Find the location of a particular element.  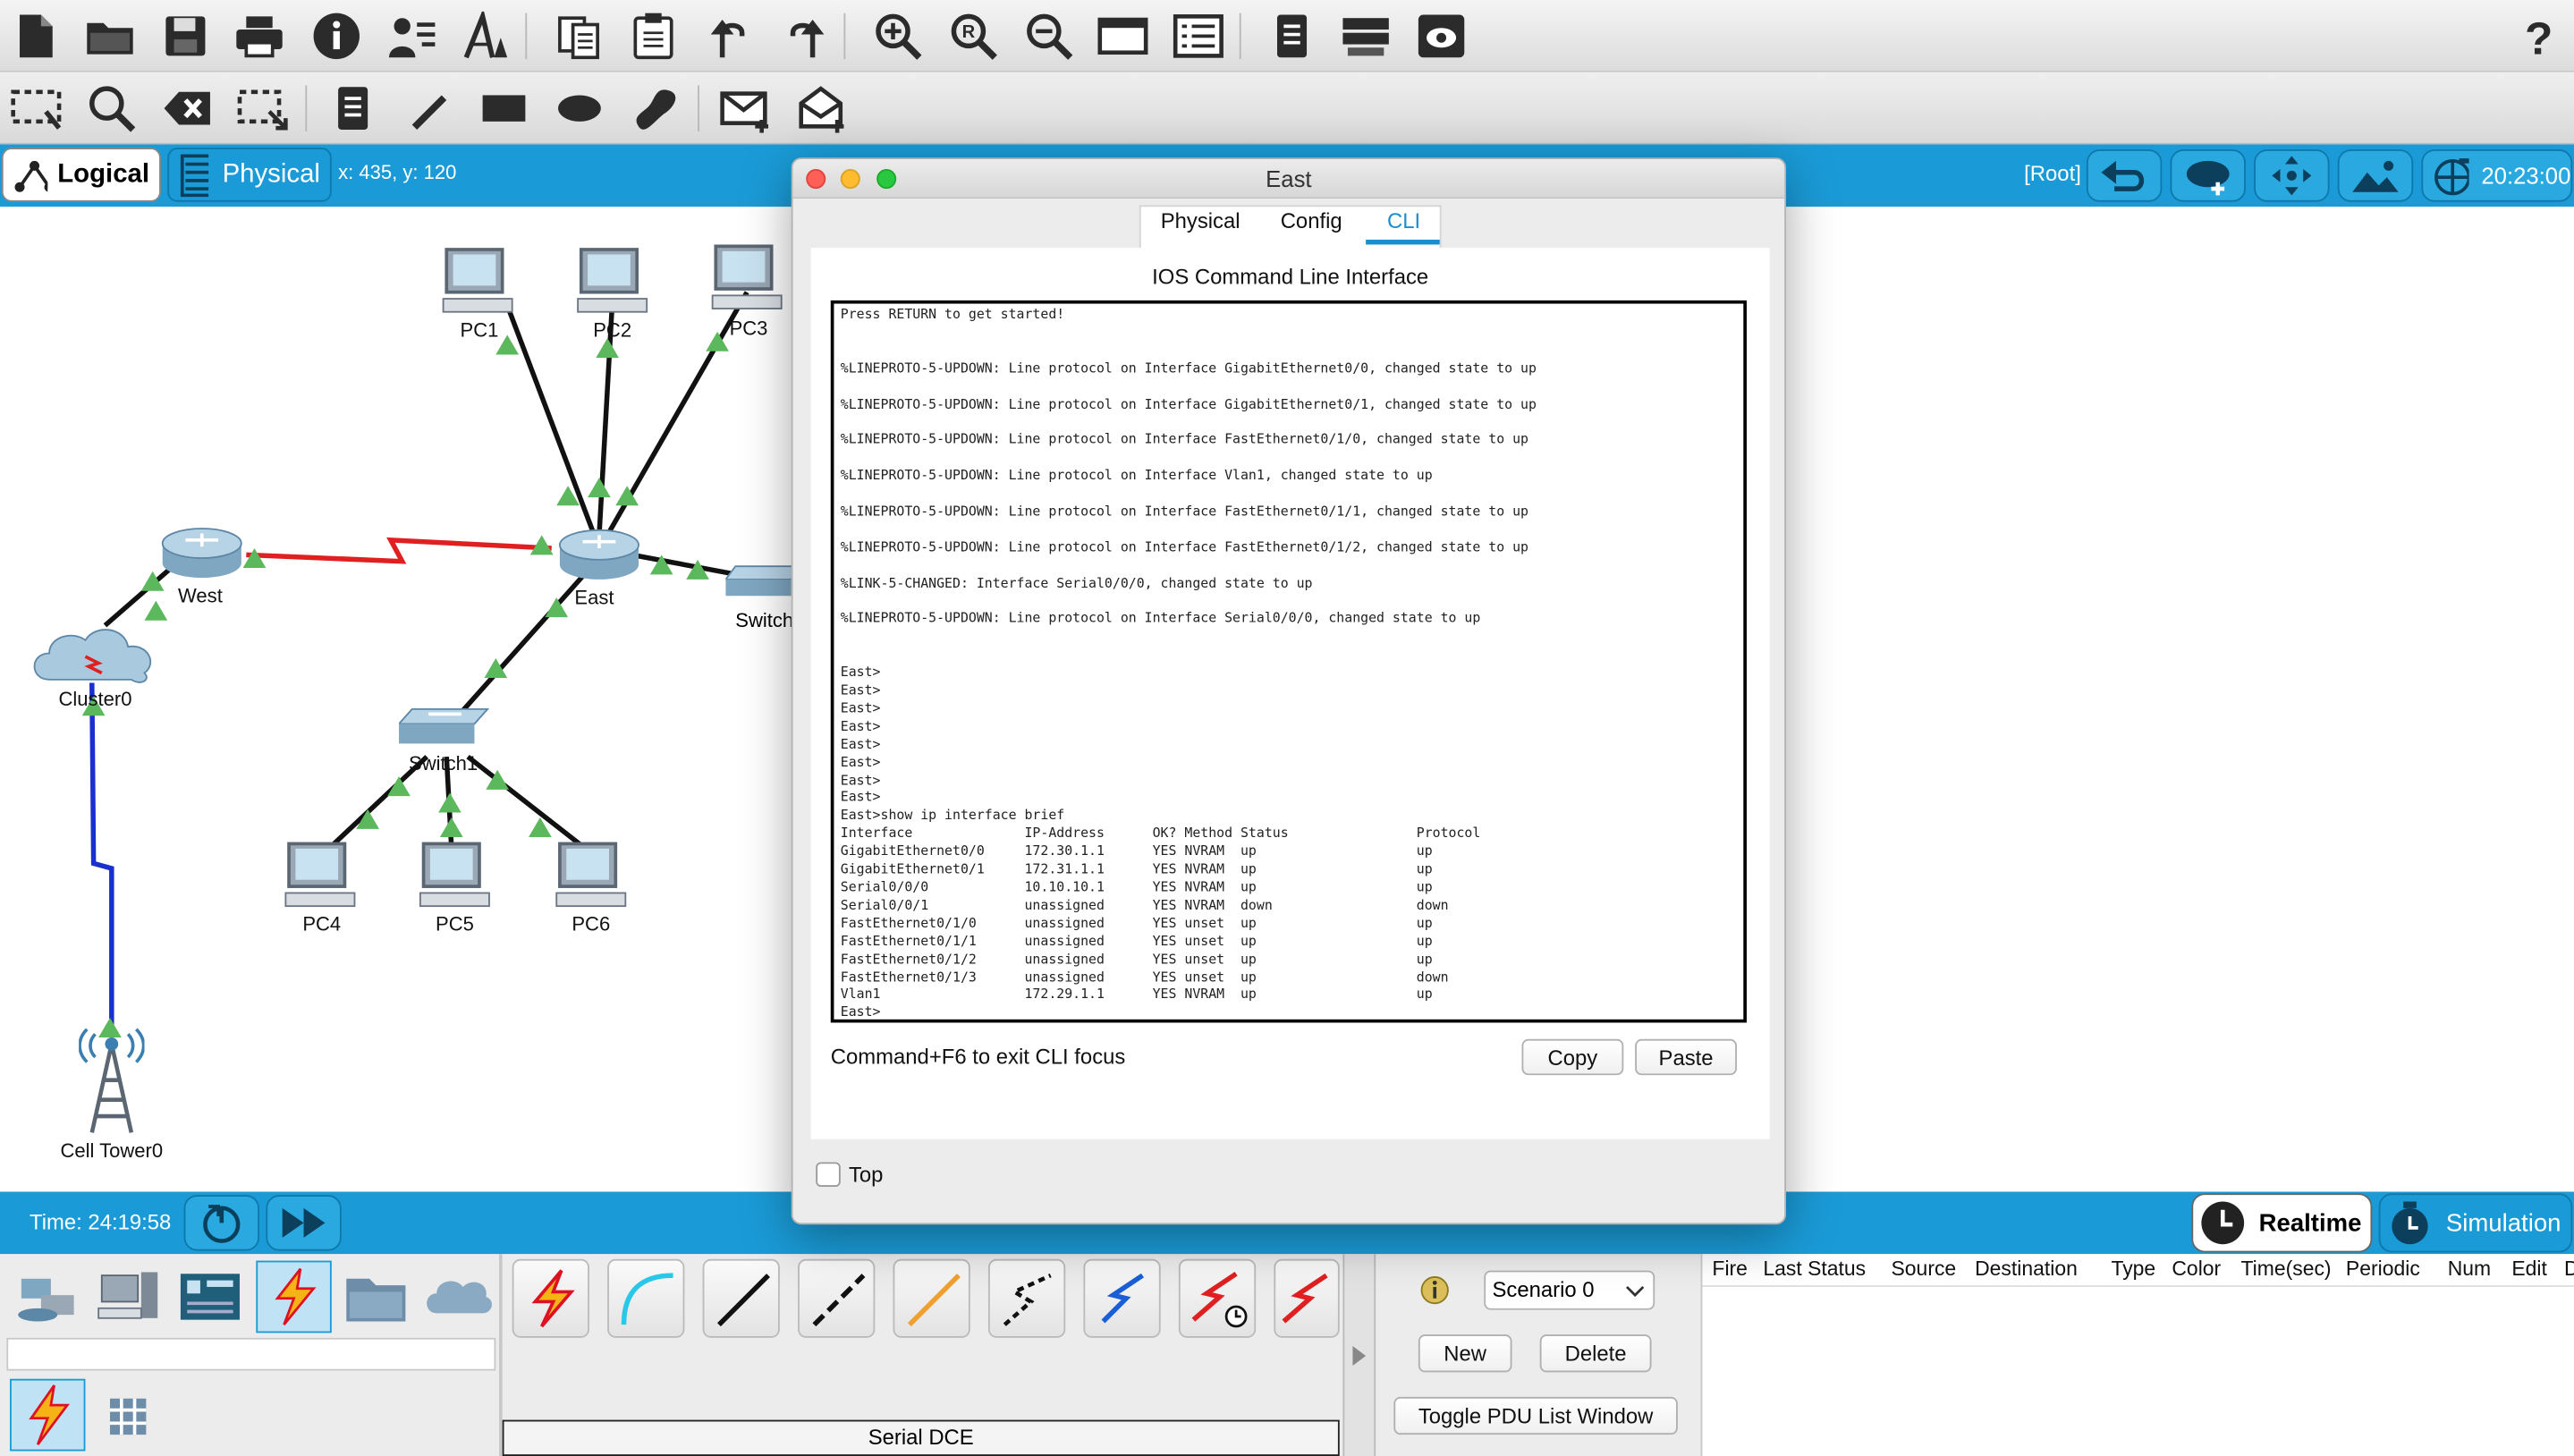

delete-icon is located at coordinates (187, 108).